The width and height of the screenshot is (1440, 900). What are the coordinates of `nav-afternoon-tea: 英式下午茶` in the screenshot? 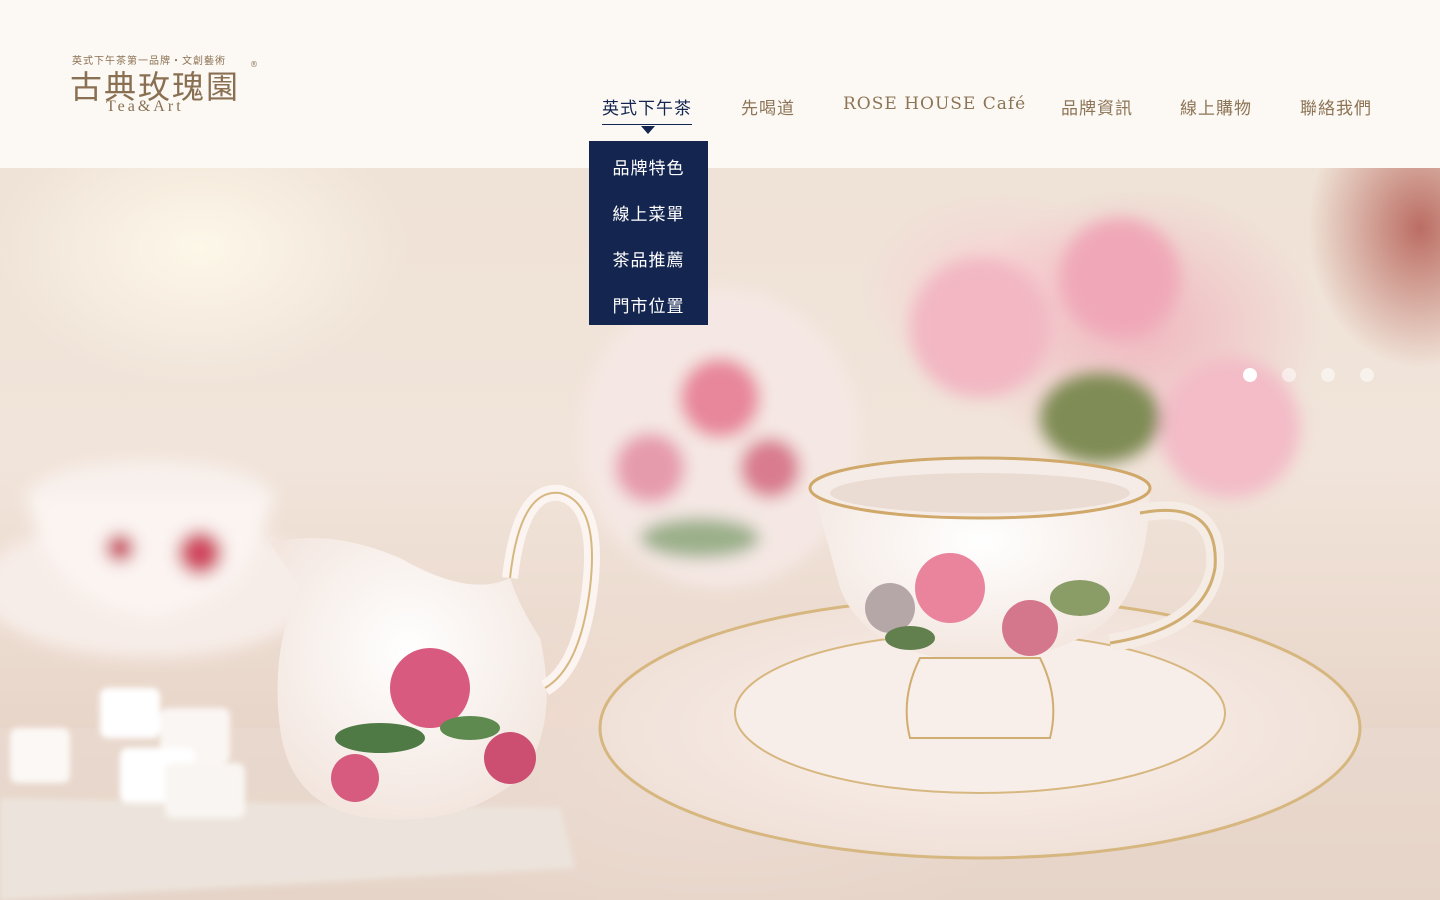 It's located at (647, 109).